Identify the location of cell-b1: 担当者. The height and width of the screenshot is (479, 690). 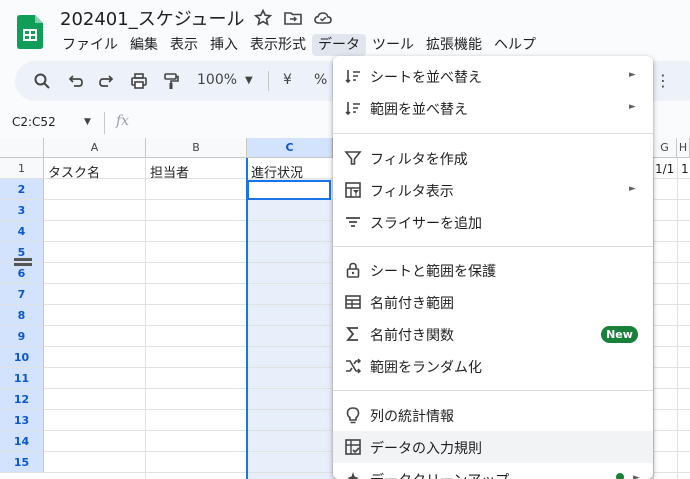
(169, 171).